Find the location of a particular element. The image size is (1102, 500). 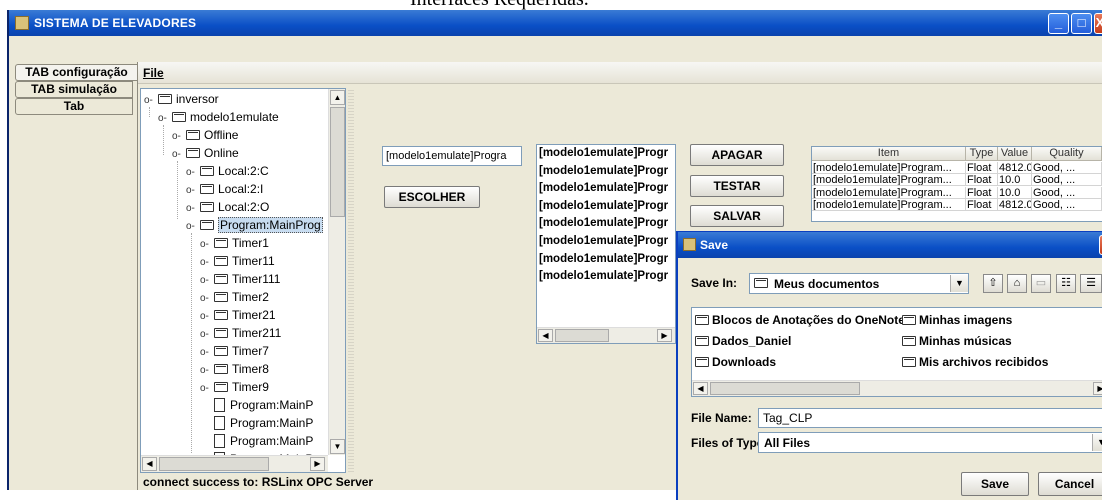

maximize-button: □ is located at coordinates (1081, 23).